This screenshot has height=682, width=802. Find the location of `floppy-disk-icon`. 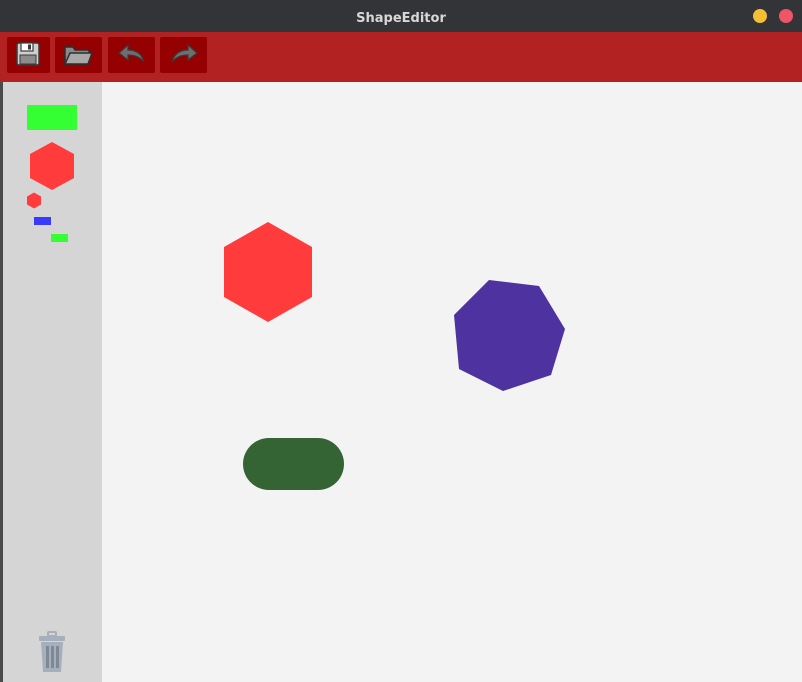

floppy-disk-icon is located at coordinates (28, 54).